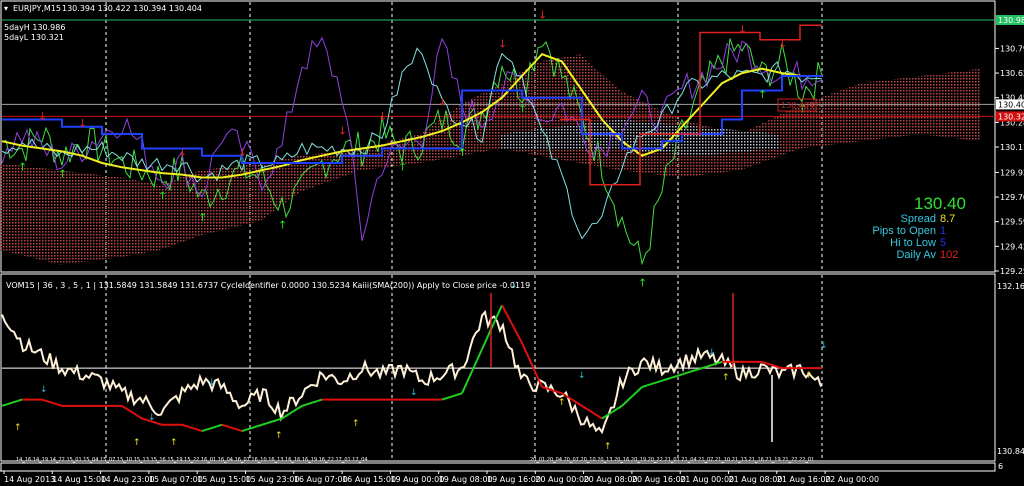 The image size is (1024, 486). What do you see at coordinates (34, 27) in the screenshot?
I see `five-day-high: 5dayH 130.986` at bounding box center [34, 27].